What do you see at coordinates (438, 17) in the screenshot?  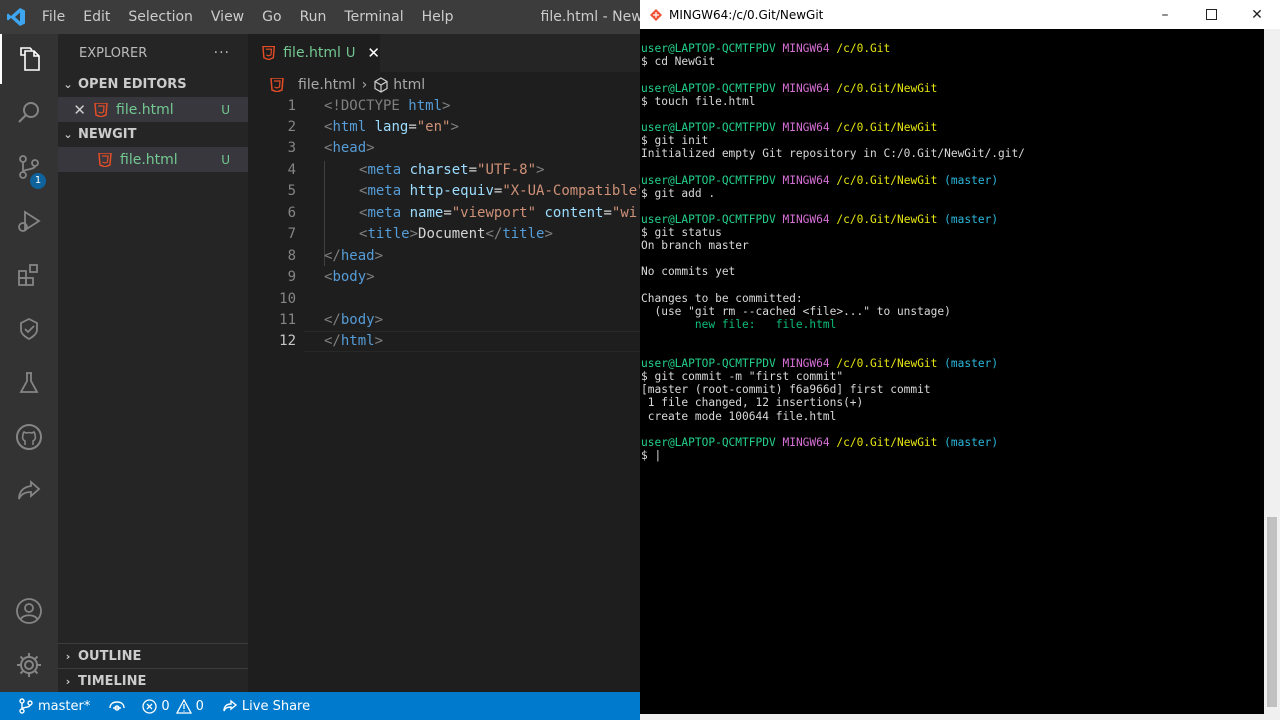 I see `menu-help: Help` at bounding box center [438, 17].